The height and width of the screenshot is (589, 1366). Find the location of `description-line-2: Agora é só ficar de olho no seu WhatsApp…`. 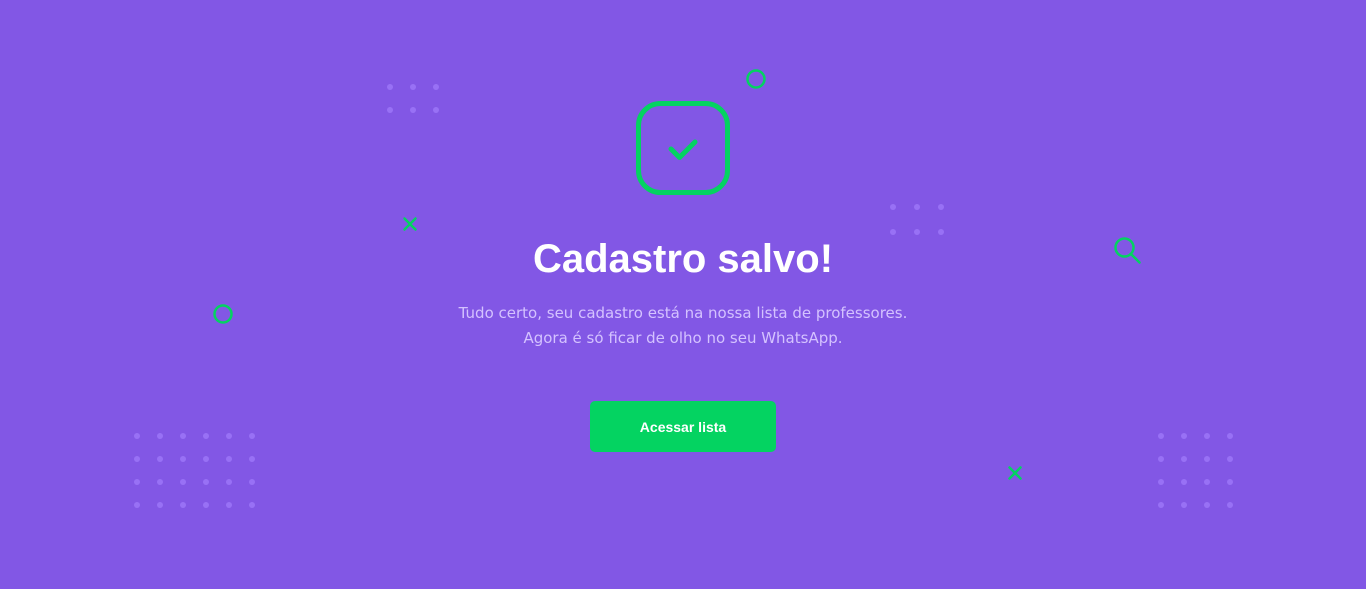

description-line-2: Agora é só ficar de olho no seu WhatsApp… is located at coordinates (683, 338).